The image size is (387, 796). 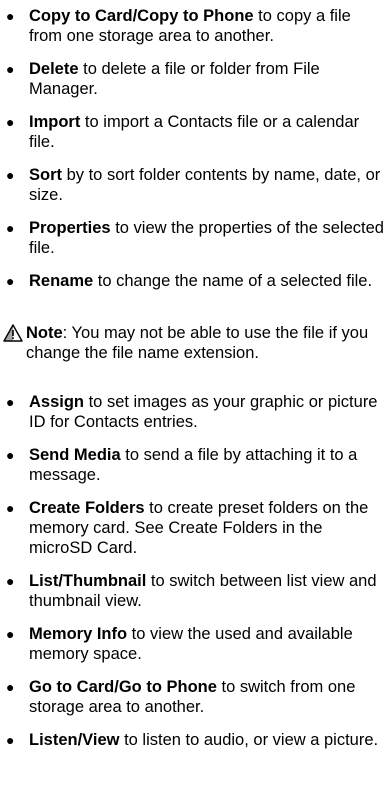 I want to click on item-desc: to change the name of a selected file., so click(x=233, y=281).